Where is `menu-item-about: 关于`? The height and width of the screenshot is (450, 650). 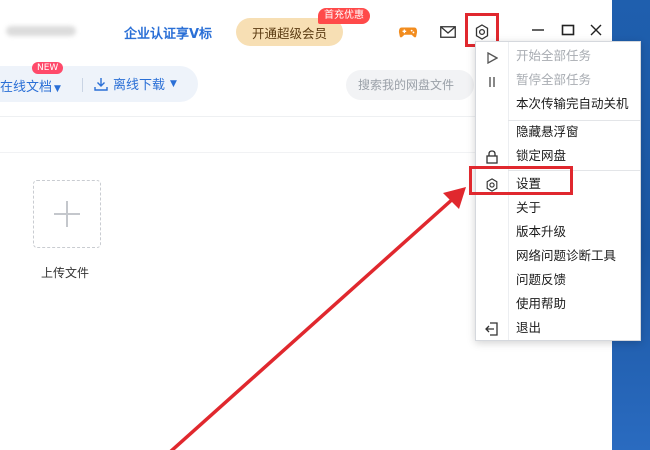
menu-item-about: 关于 is located at coordinates (528, 208).